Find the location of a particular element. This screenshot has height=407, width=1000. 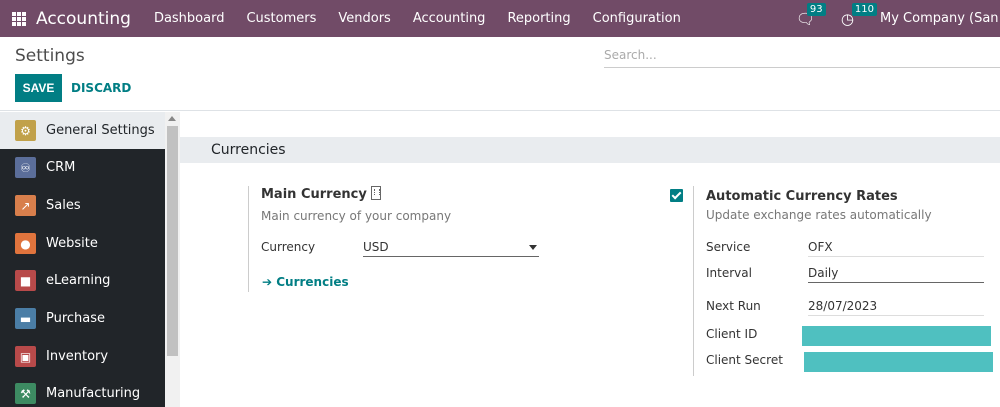

sidebar-item-inventory: ▣ Inventory is located at coordinates (82, 356).